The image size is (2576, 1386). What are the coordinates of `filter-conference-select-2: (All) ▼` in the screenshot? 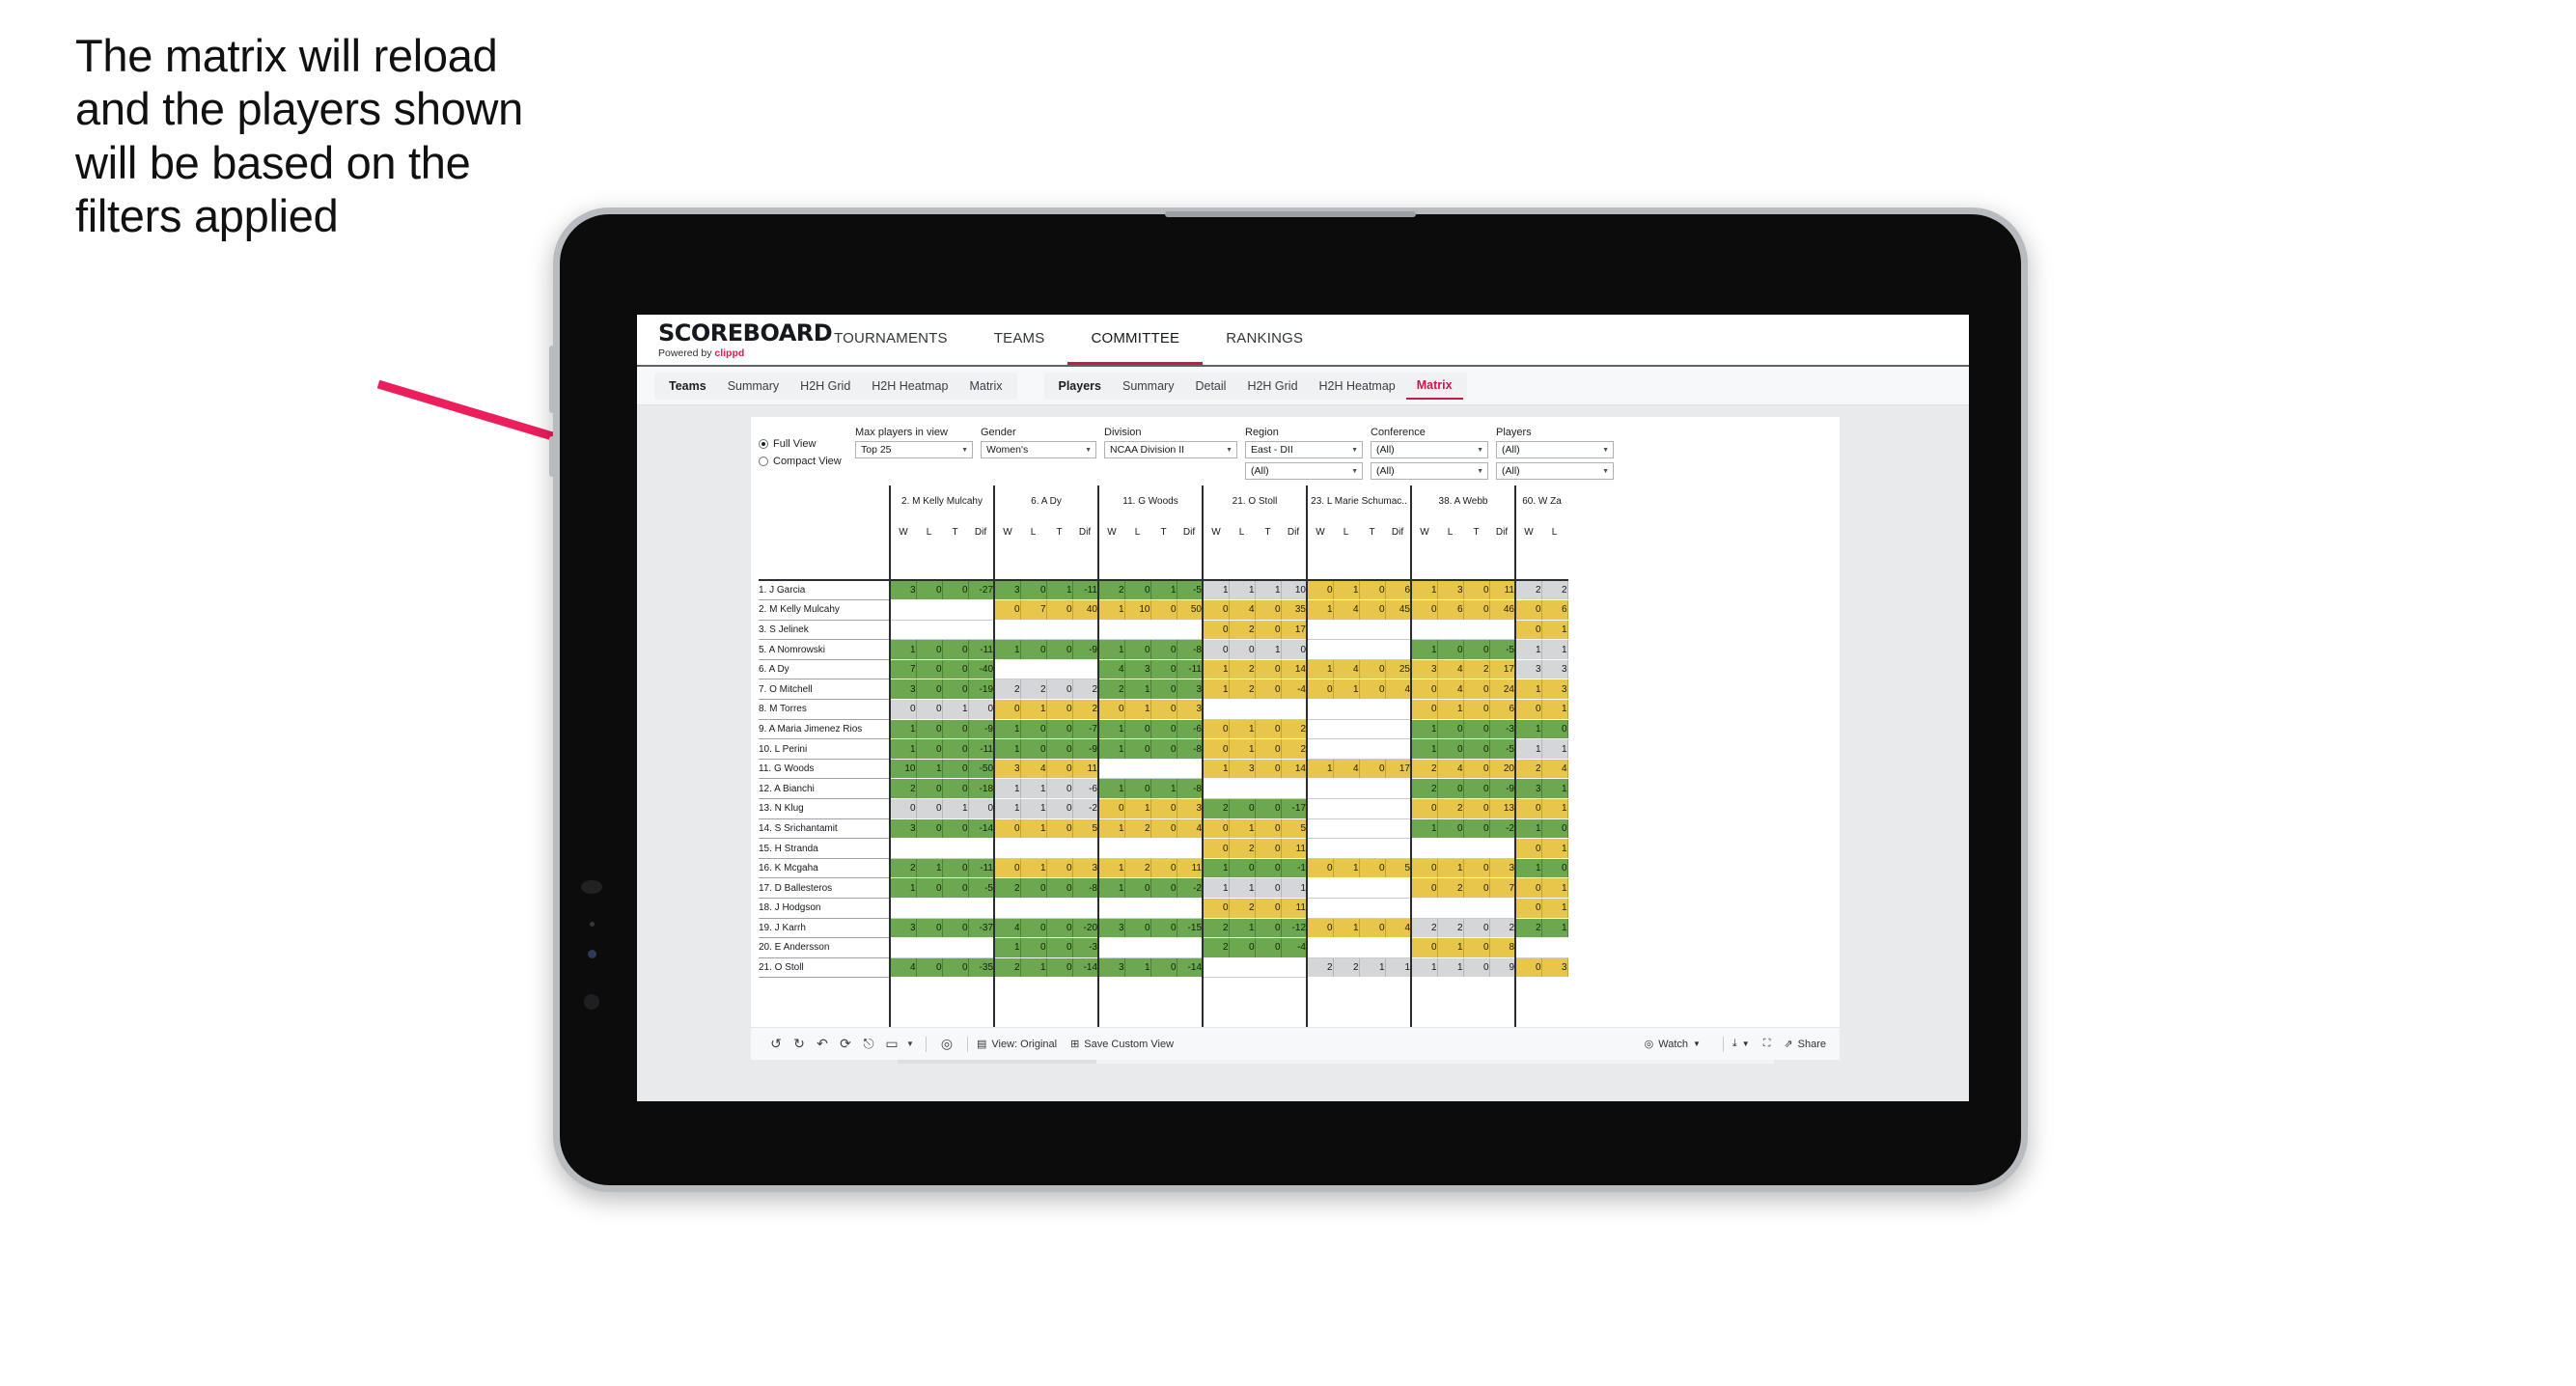 It's located at (1429, 471).